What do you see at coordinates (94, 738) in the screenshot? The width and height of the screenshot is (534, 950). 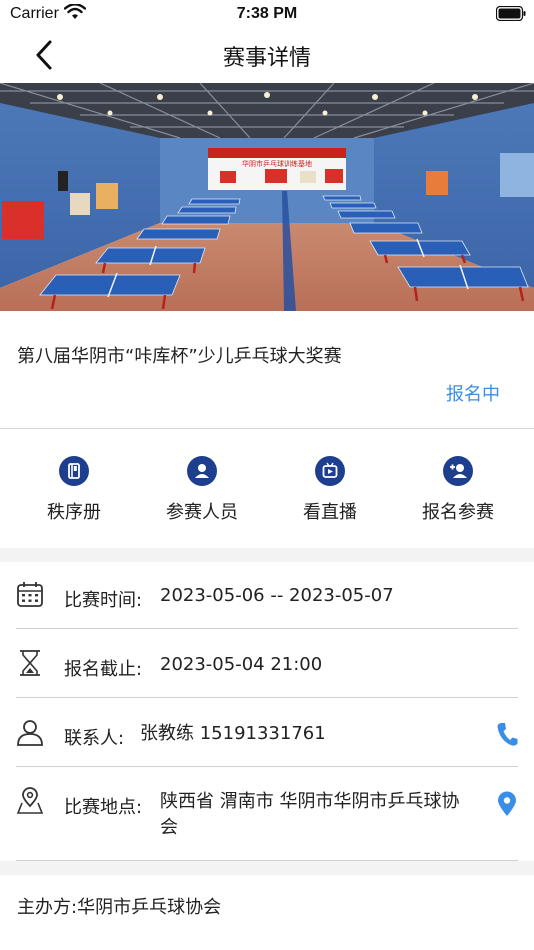 I see `contact-label: 联系人:` at bounding box center [94, 738].